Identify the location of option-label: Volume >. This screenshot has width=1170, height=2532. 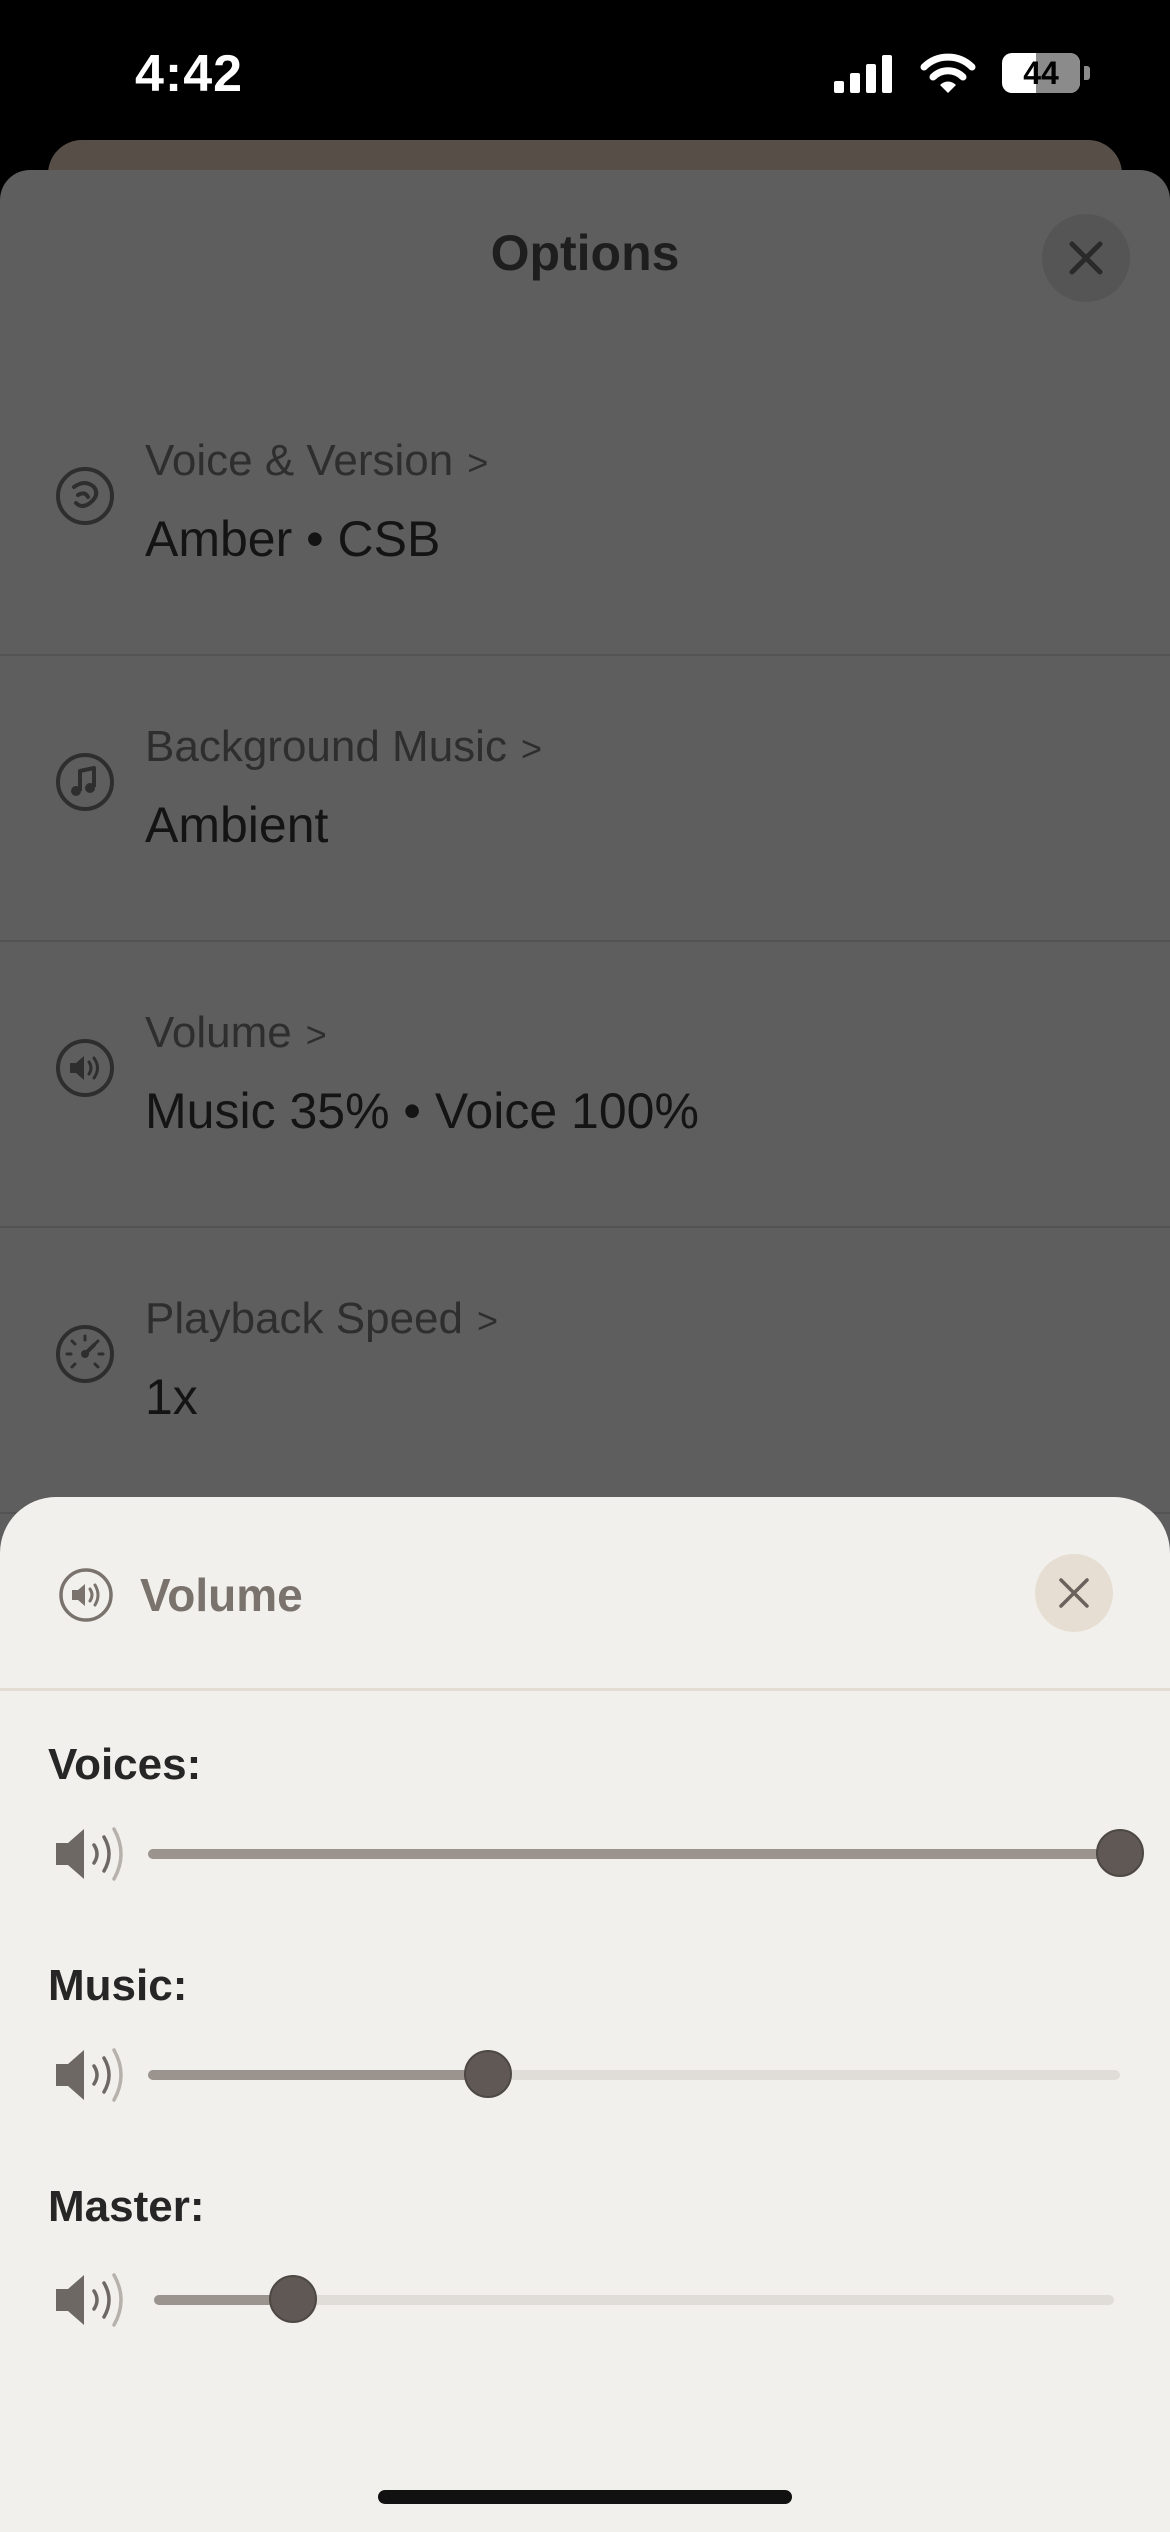
(236, 1032).